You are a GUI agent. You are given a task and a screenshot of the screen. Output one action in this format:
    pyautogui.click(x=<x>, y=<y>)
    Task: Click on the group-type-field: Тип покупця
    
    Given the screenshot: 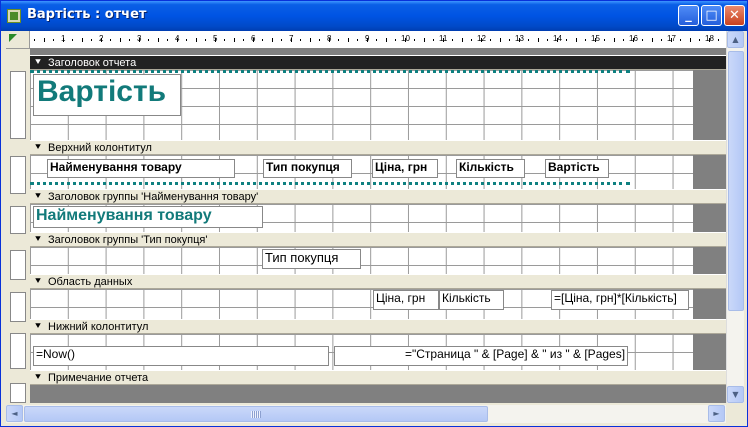 What is the action you would take?
    pyautogui.click(x=311, y=259)
    